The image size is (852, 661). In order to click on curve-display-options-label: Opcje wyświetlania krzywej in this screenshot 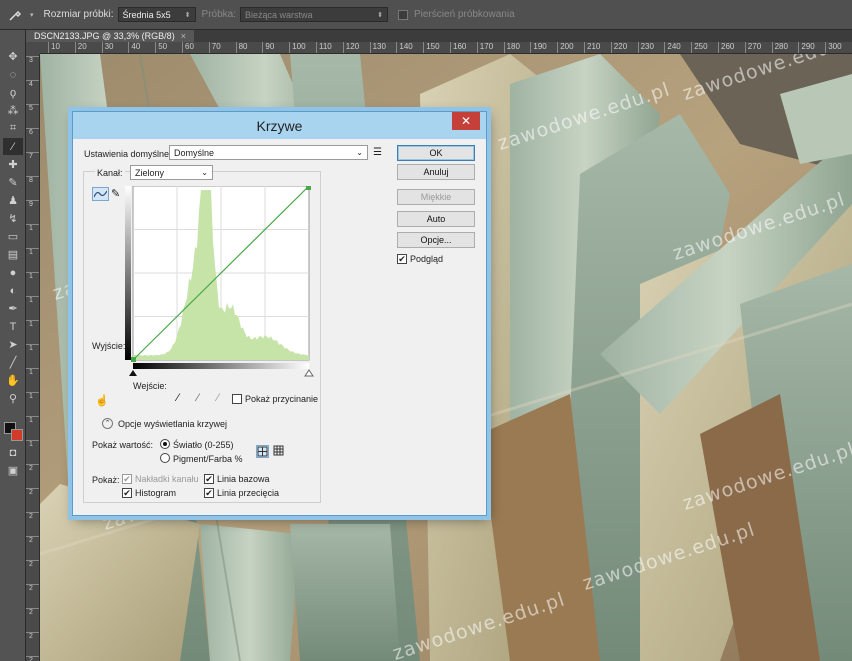, I will do `click(173, 424)`.